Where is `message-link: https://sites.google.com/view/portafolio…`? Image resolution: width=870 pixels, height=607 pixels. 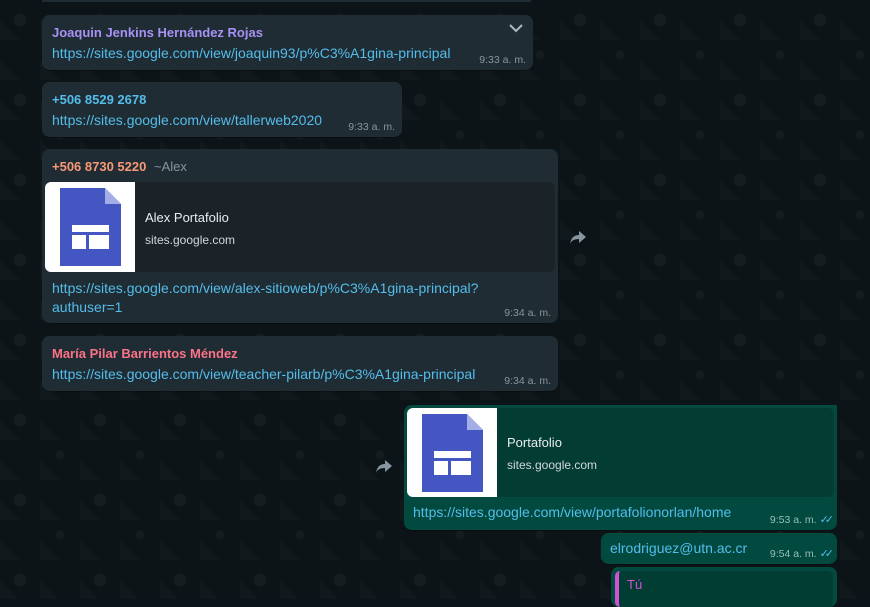
message-link: https://sites.google.com/view/portafolio… is located at coordinates (572, 512).